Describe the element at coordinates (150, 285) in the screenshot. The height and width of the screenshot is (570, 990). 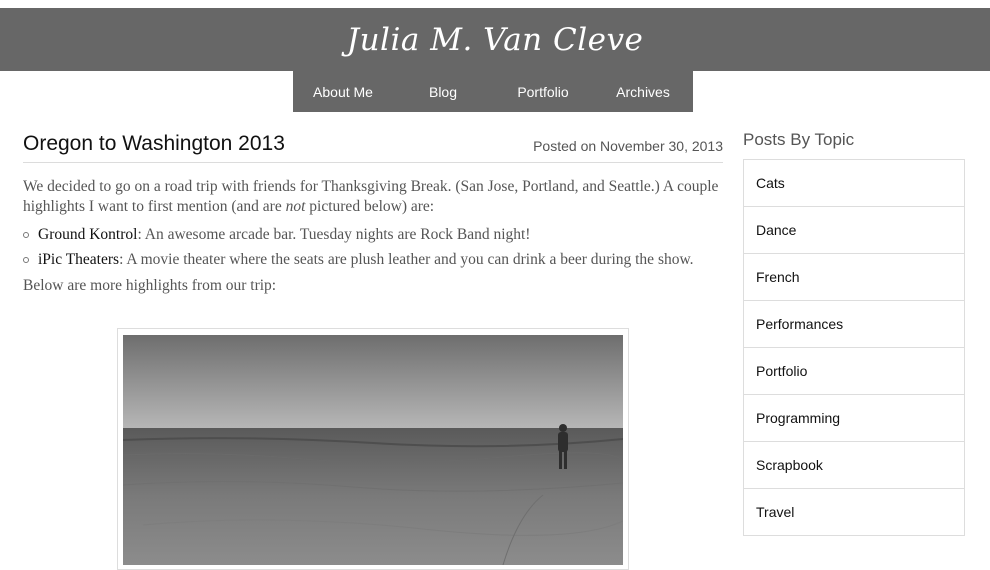
I see `post-outro: Below are more highlights from our trip:` at that location.